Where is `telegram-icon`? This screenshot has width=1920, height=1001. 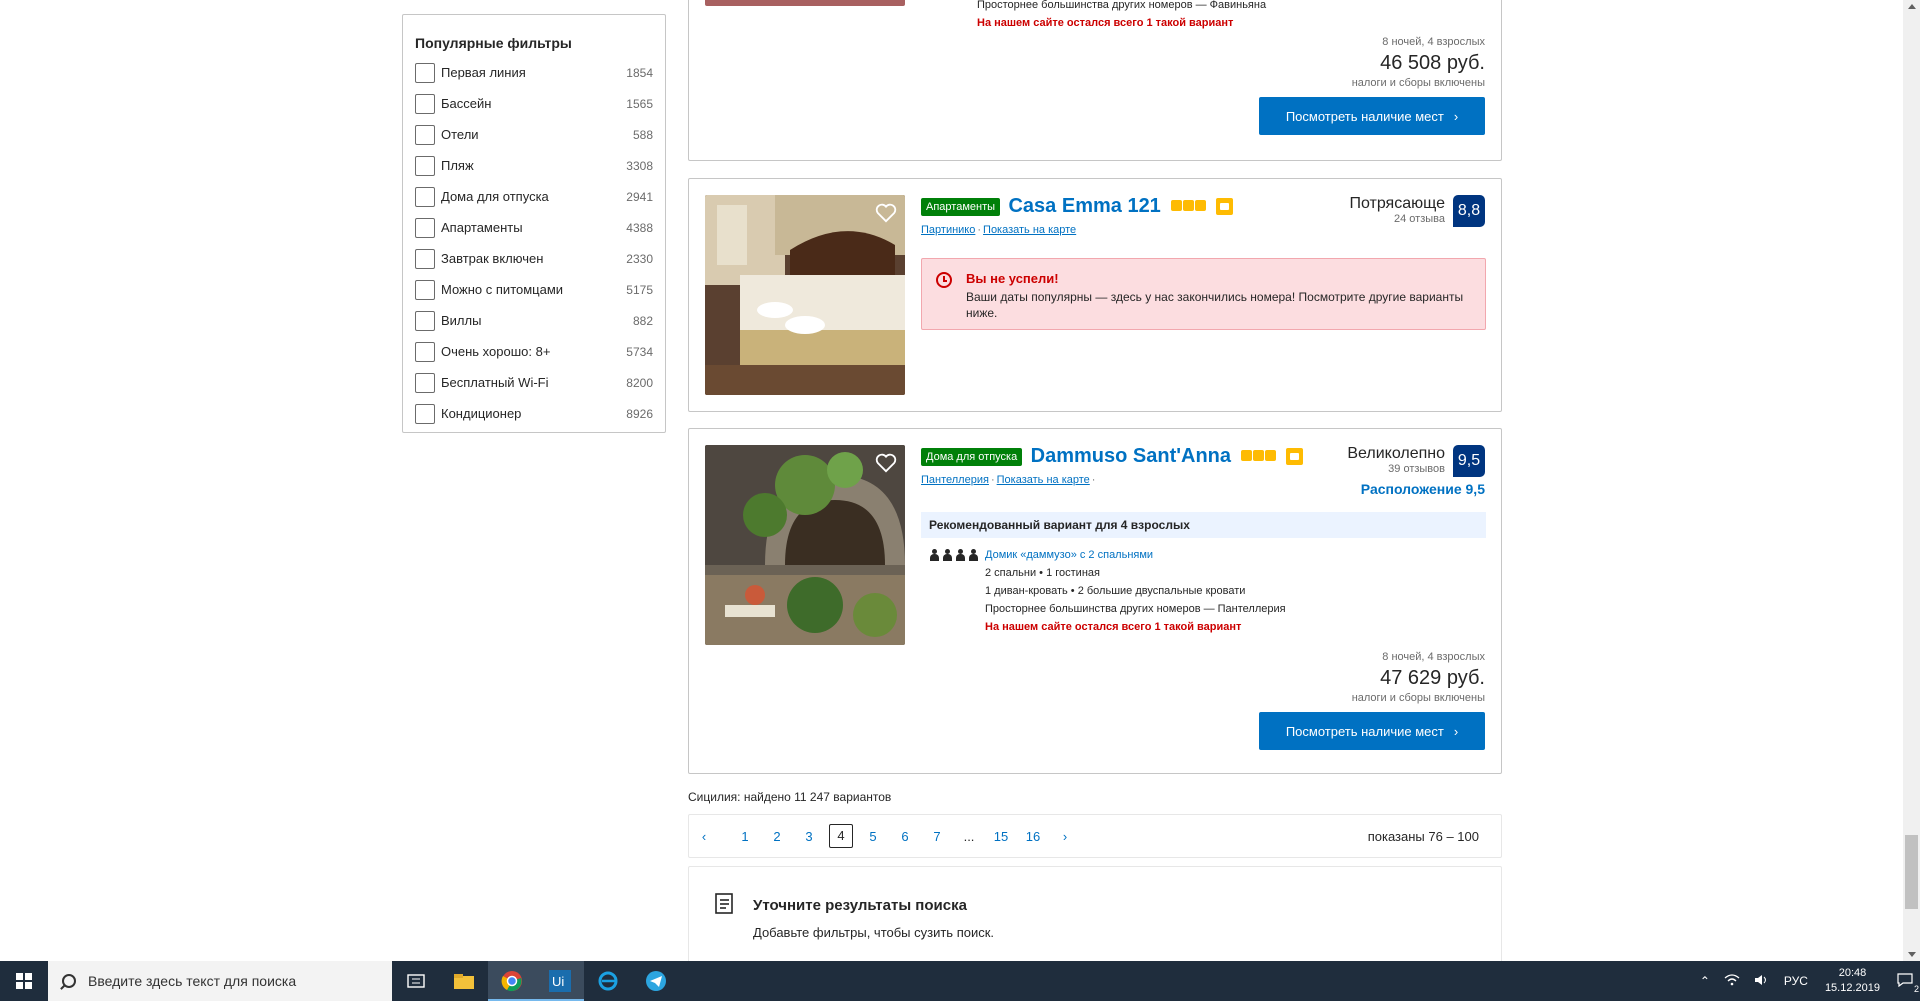 telegram-icon is located at coordinates (656, 981).